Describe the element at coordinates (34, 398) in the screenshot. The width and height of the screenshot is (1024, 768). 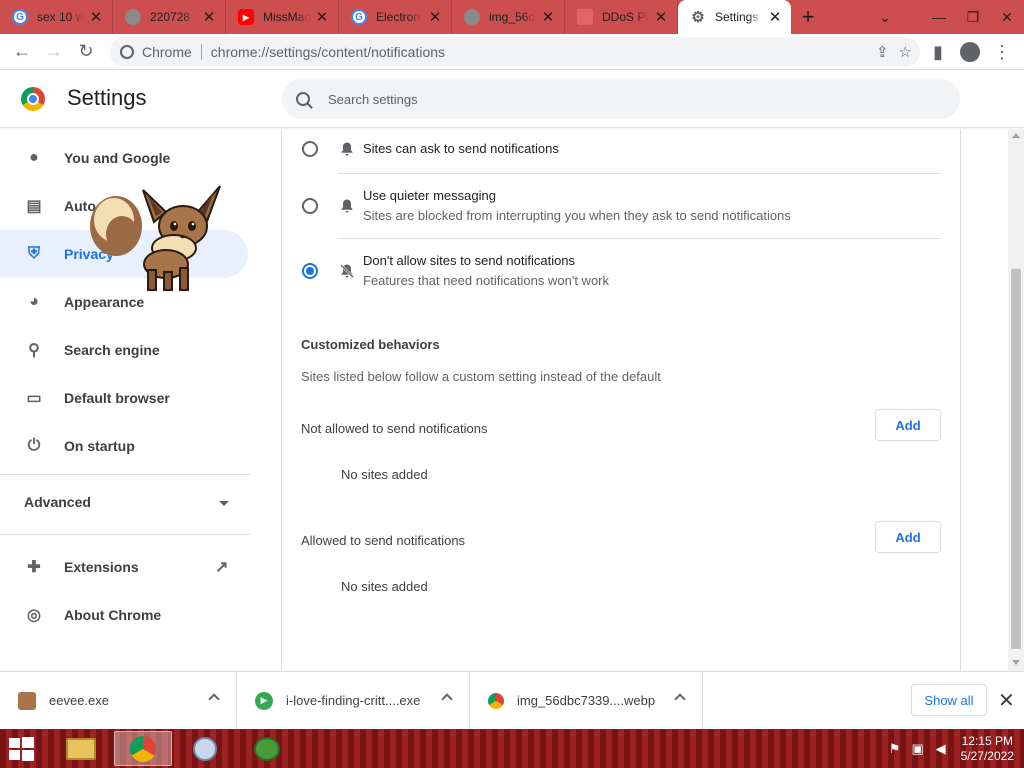
I see `browser-icon: ▭` at that location.